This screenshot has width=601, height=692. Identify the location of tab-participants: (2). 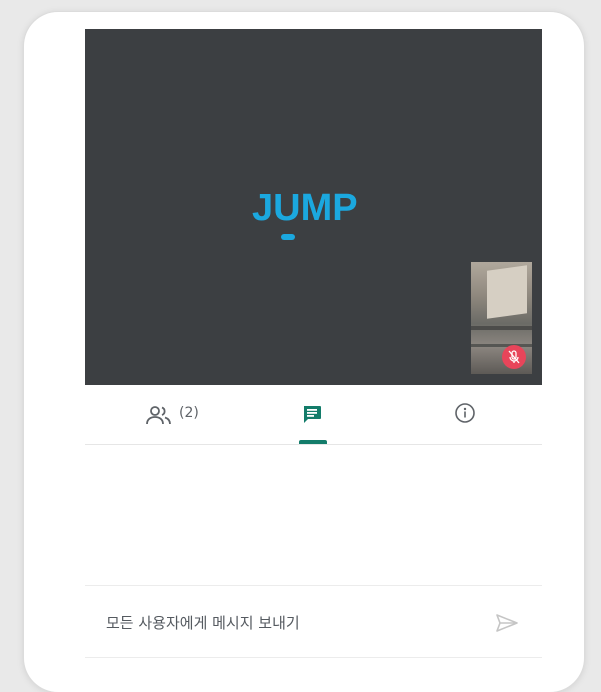
(190, 416).